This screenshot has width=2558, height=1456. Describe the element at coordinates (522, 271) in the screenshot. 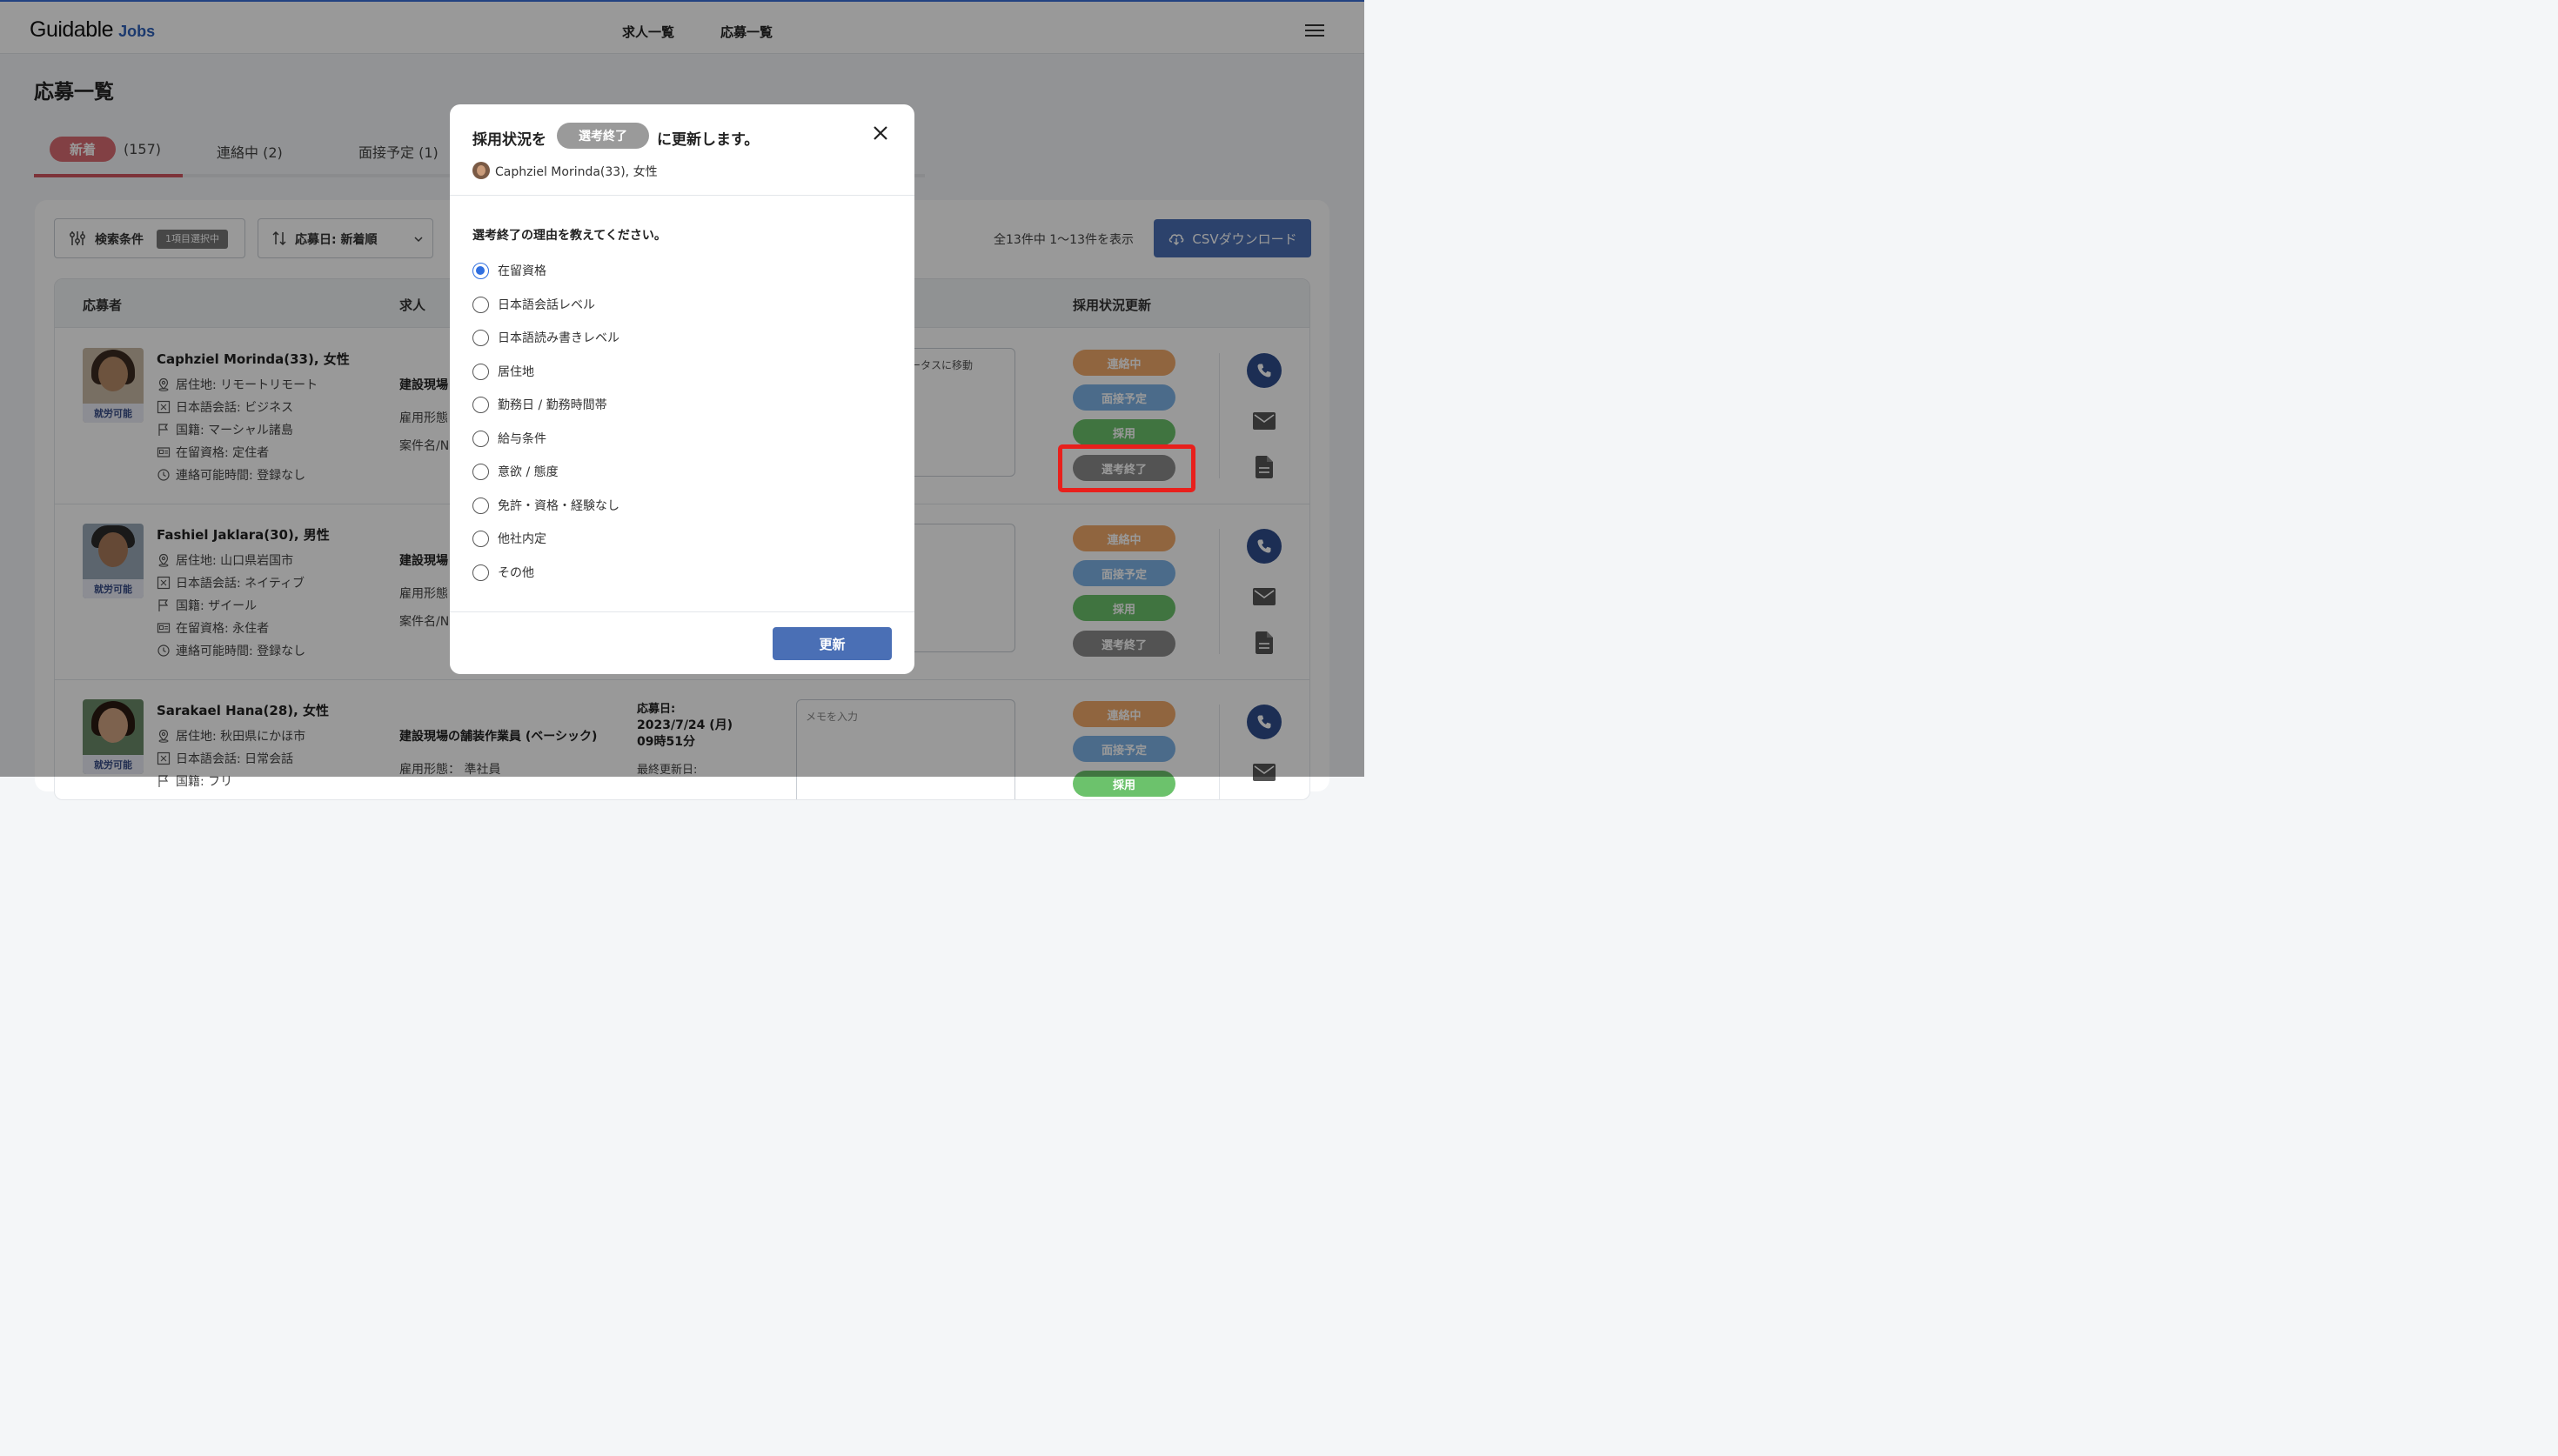

I see `reason-option-label: 在留資格` at that location.